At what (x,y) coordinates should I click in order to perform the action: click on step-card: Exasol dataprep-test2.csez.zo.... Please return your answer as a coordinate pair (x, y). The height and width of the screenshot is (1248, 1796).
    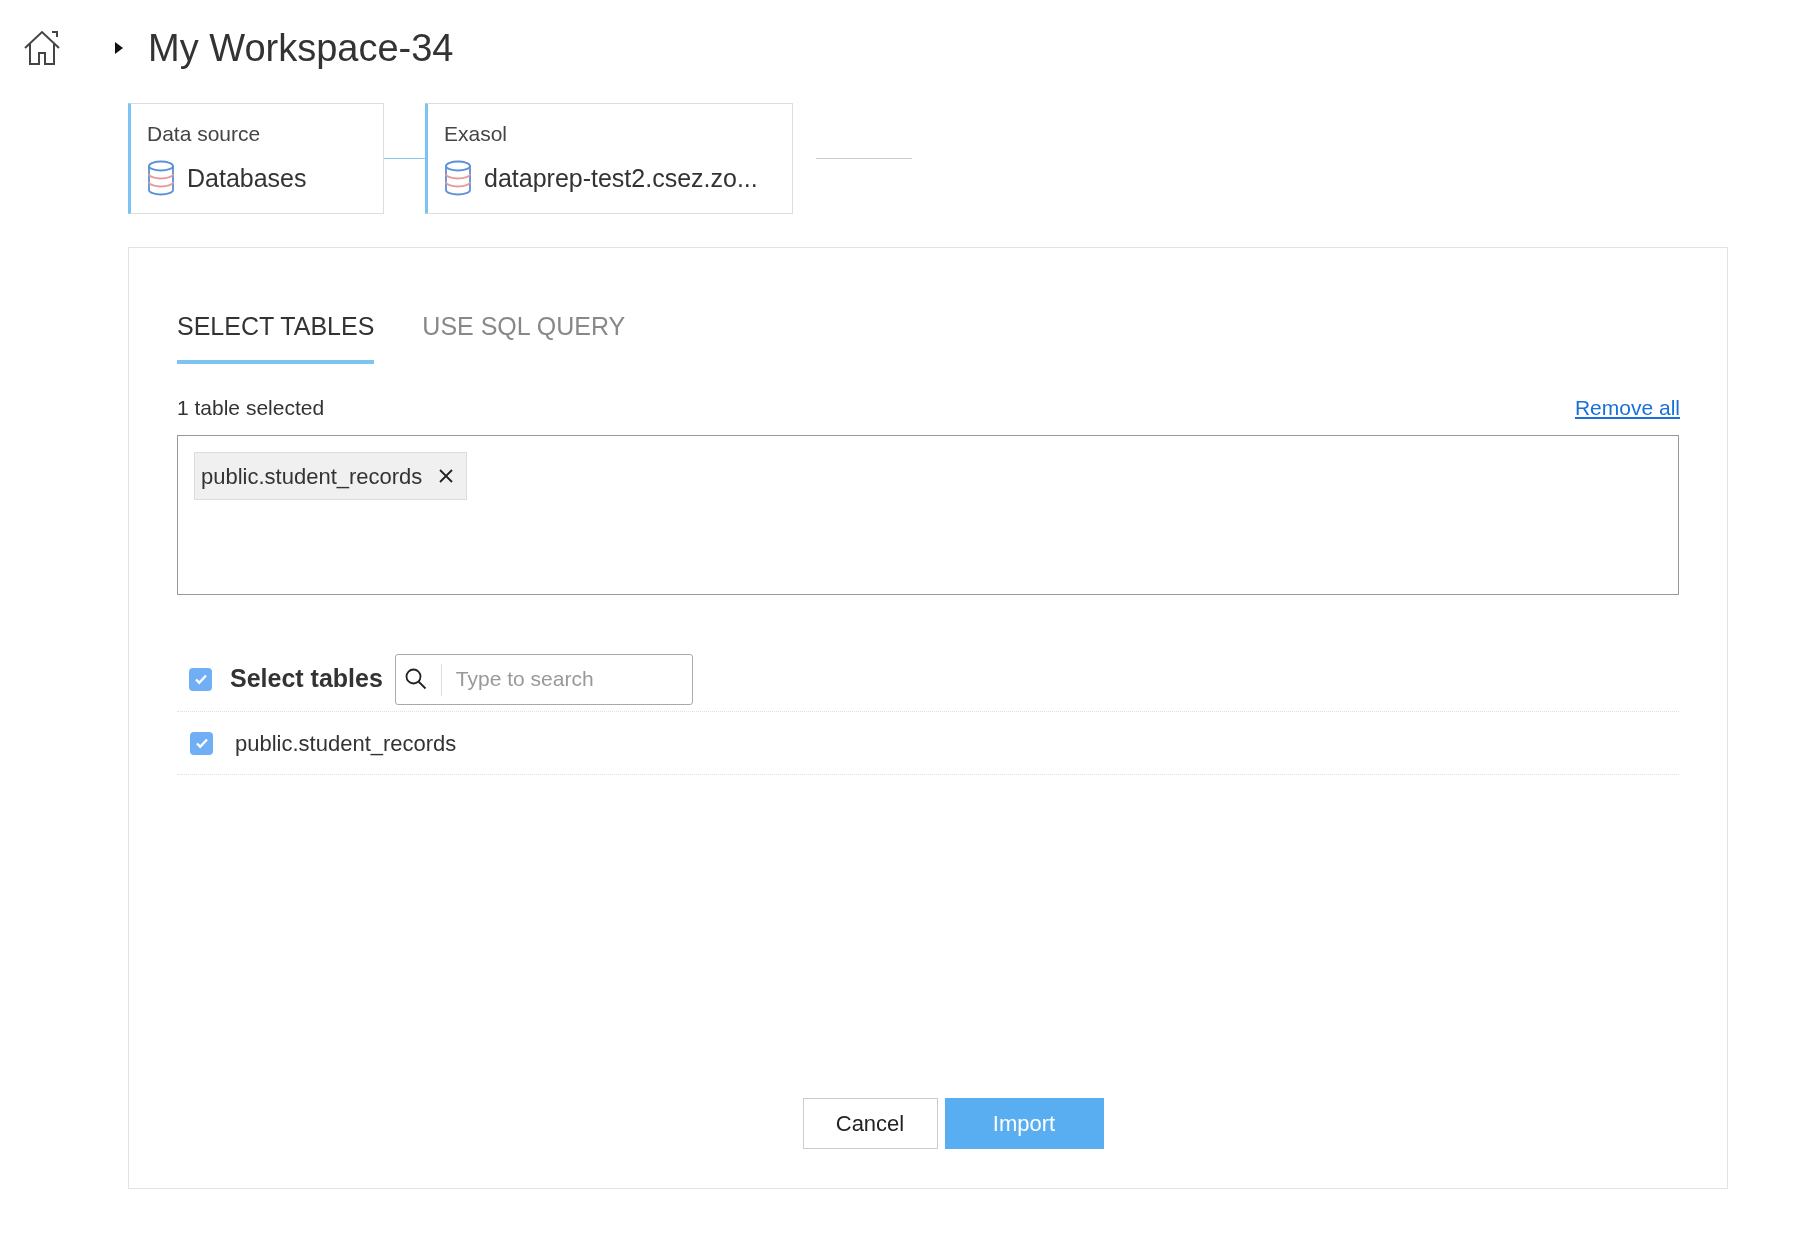
    Looking at the image, I should click on (609, 158).